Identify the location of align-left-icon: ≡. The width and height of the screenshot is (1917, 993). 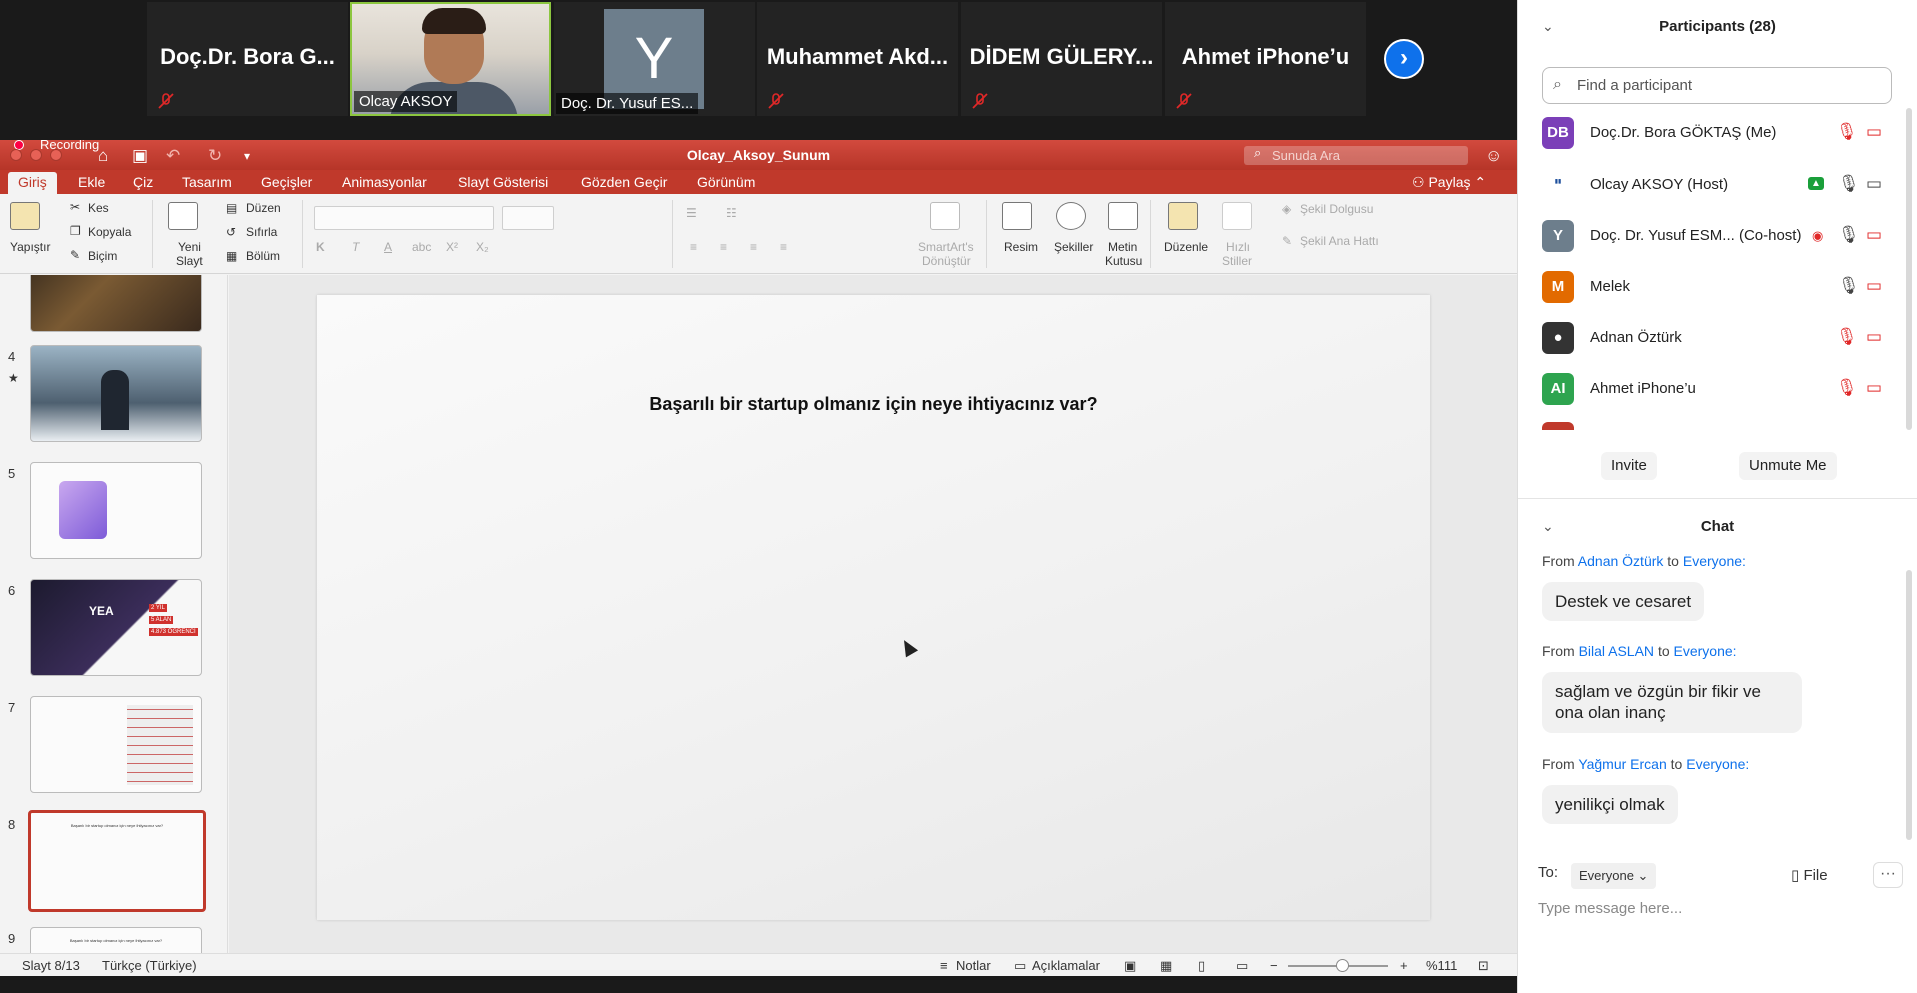
(693, 247).